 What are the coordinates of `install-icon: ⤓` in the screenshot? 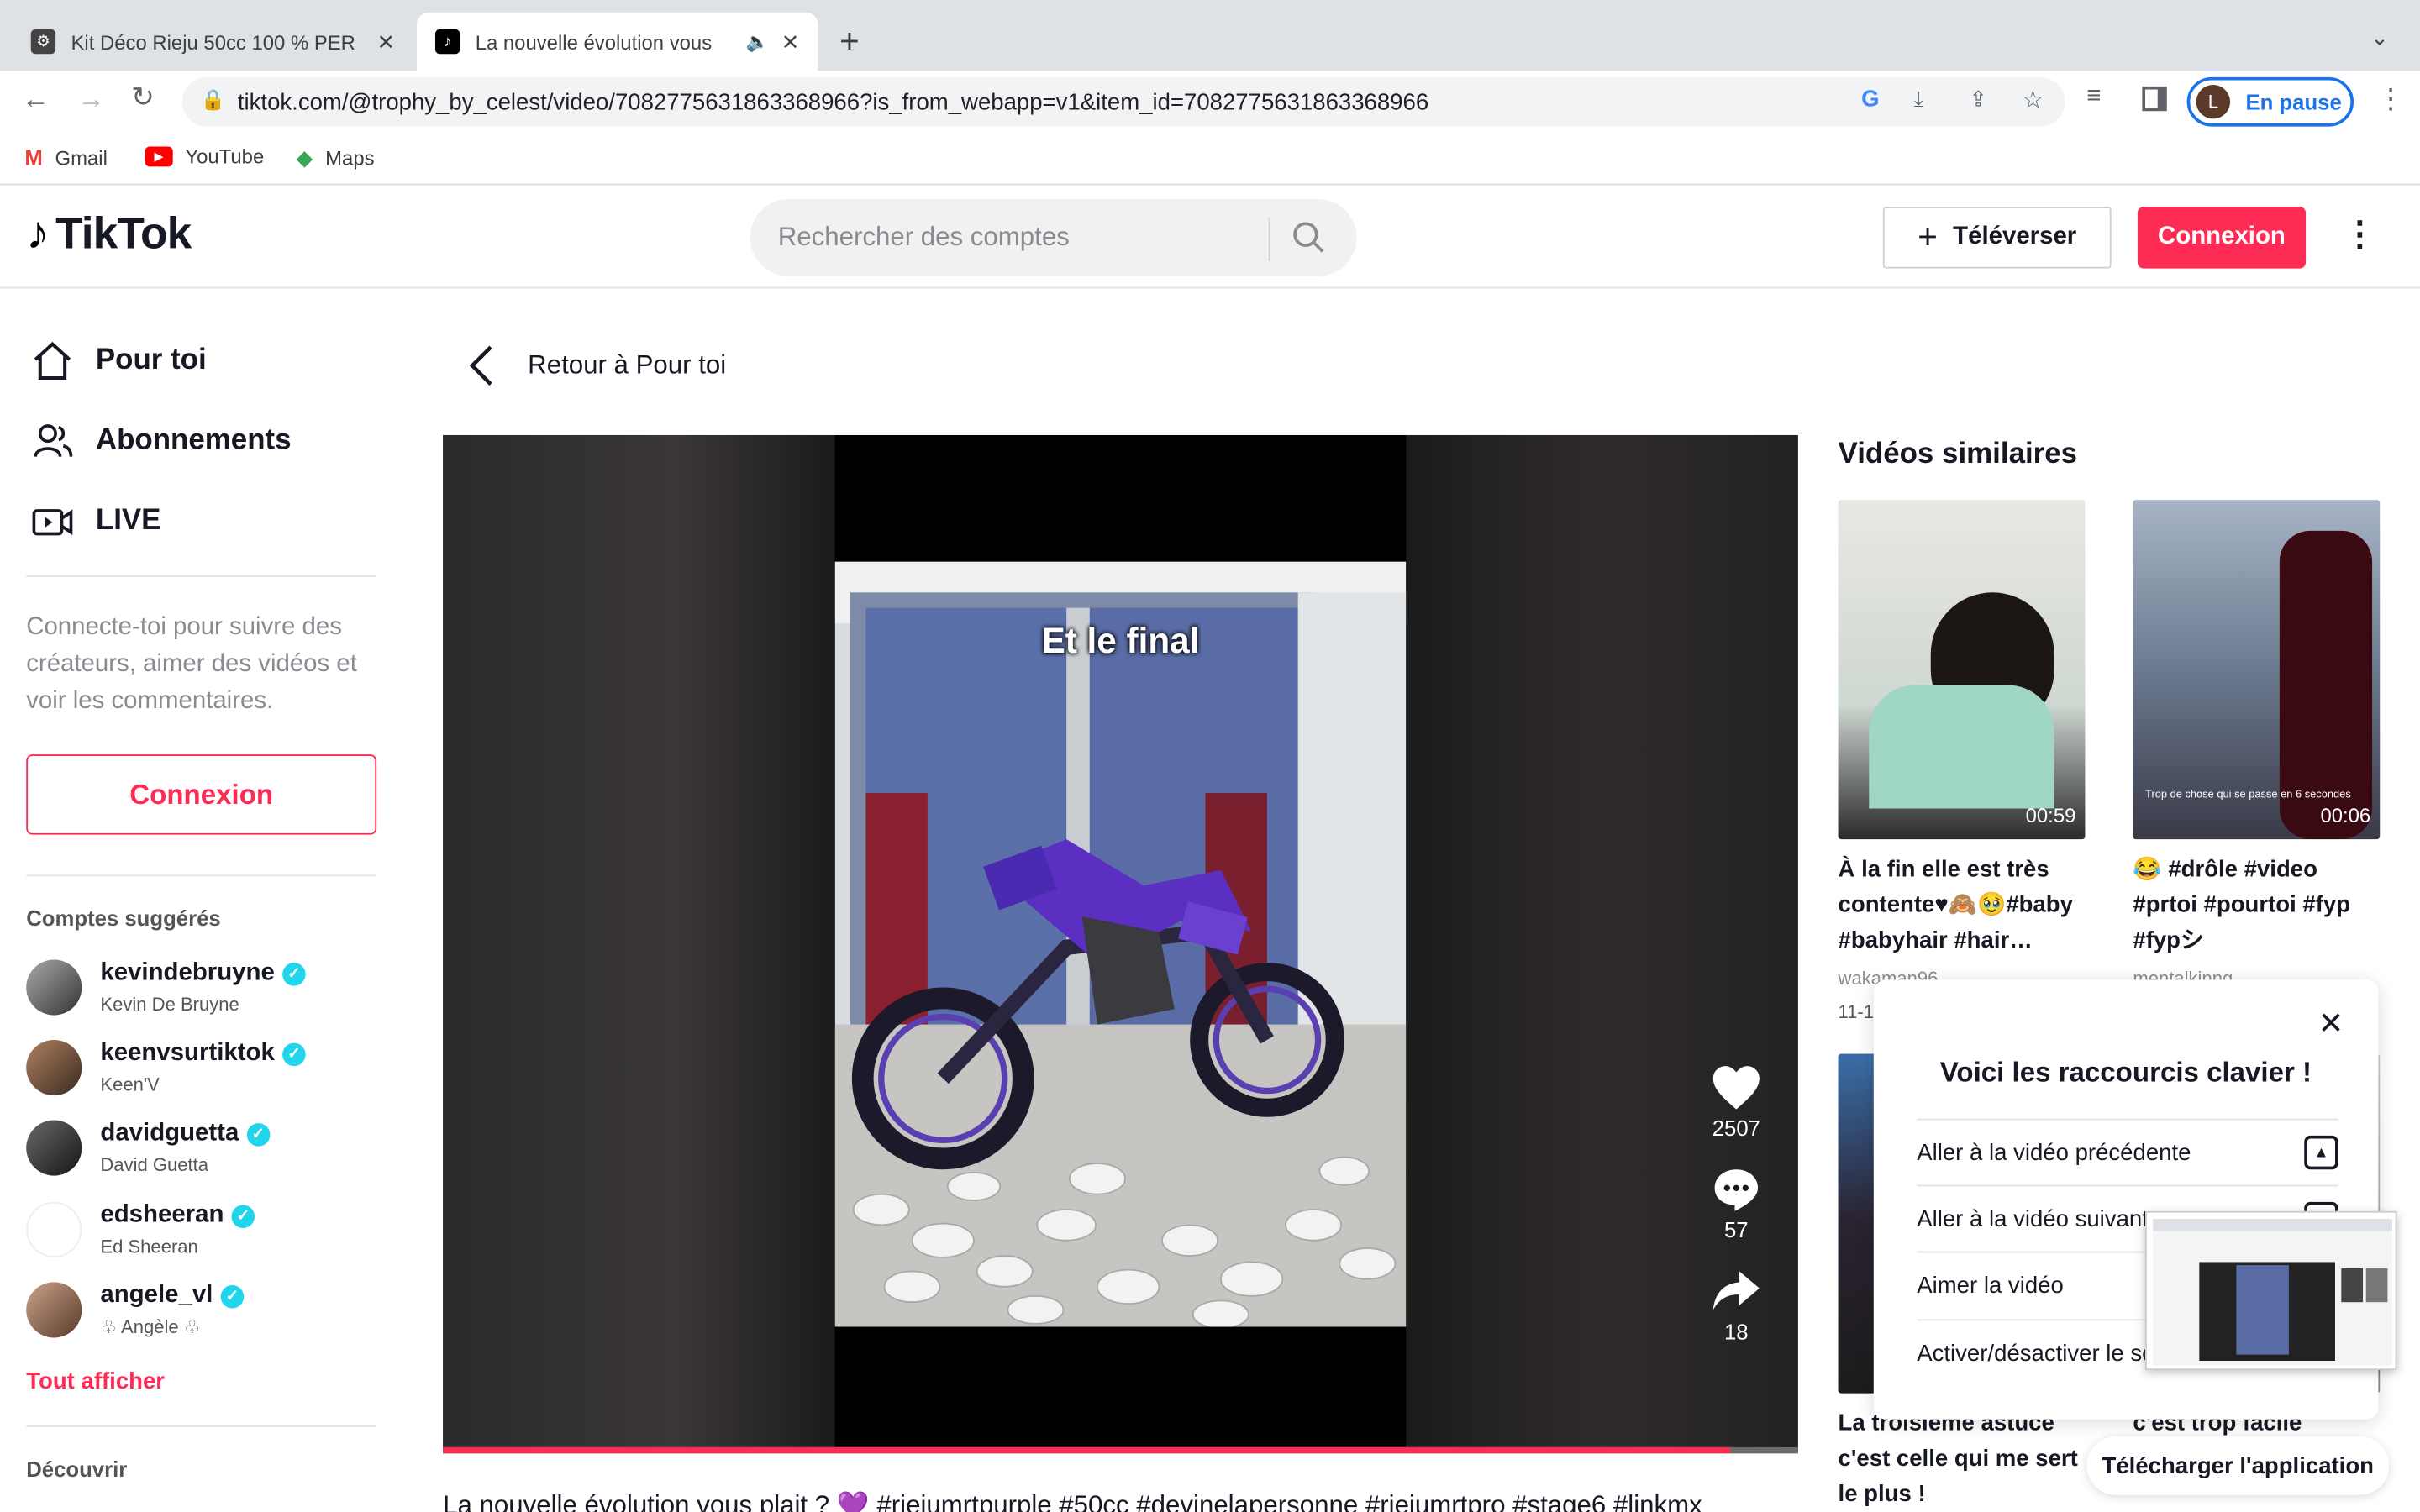 It's located at (1919, 100).